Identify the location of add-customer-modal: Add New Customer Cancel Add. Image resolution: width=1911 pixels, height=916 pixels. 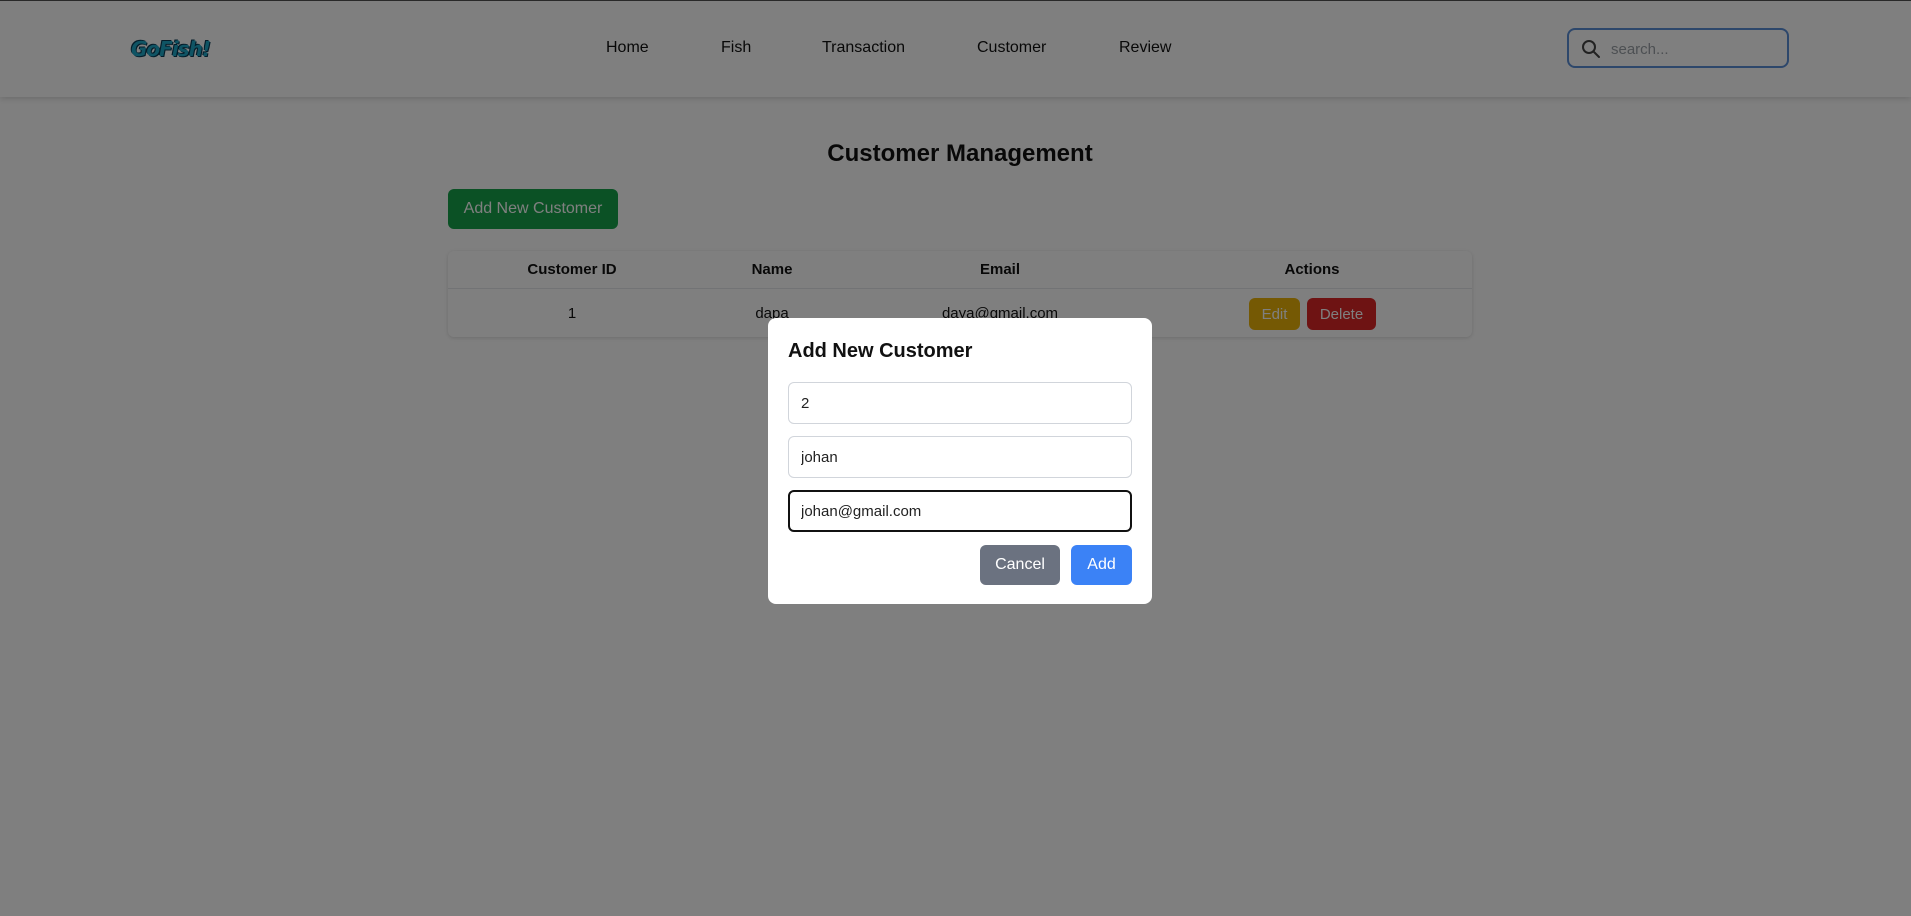
(960, 461).